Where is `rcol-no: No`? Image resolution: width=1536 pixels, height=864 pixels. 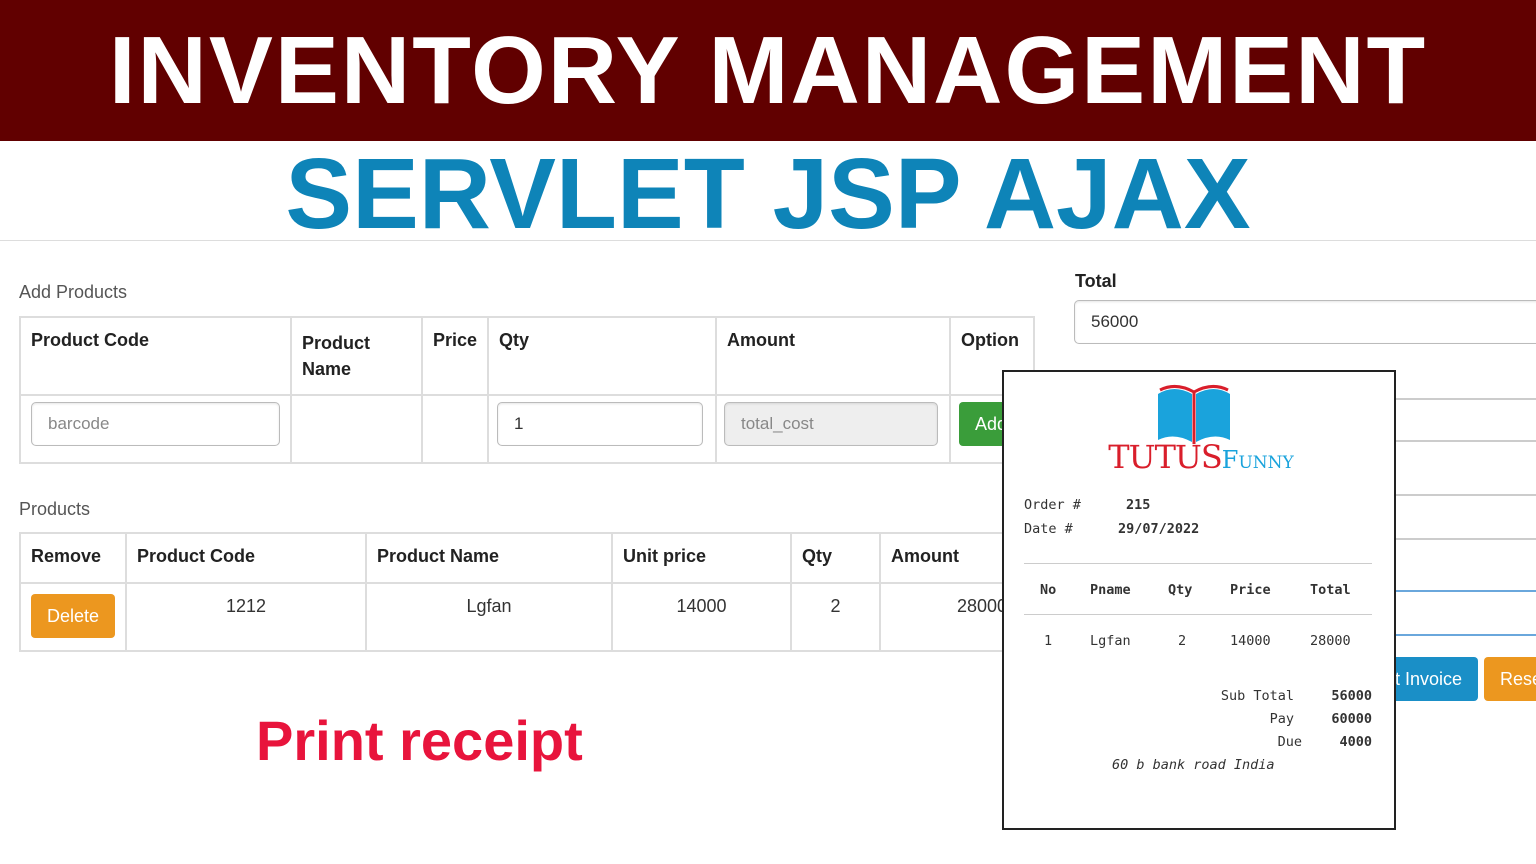
rcol-no: No is located at coordinates (1048, 590).